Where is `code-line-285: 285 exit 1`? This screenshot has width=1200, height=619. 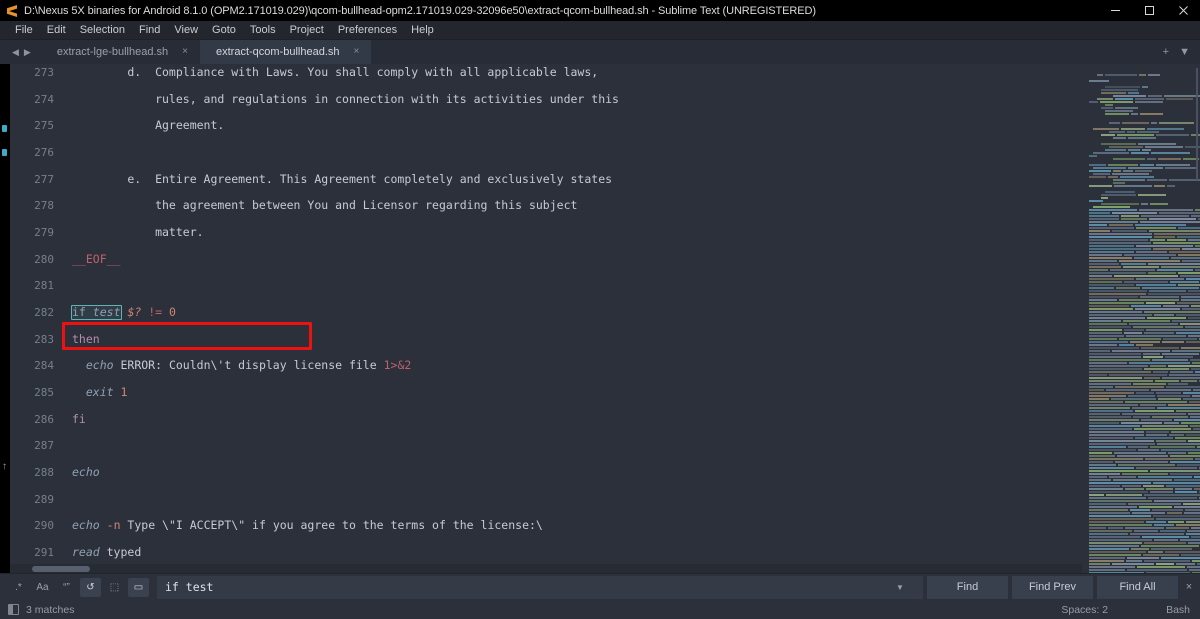 code-line-285: 285 exit 1 is located at coordinates (605, 392).